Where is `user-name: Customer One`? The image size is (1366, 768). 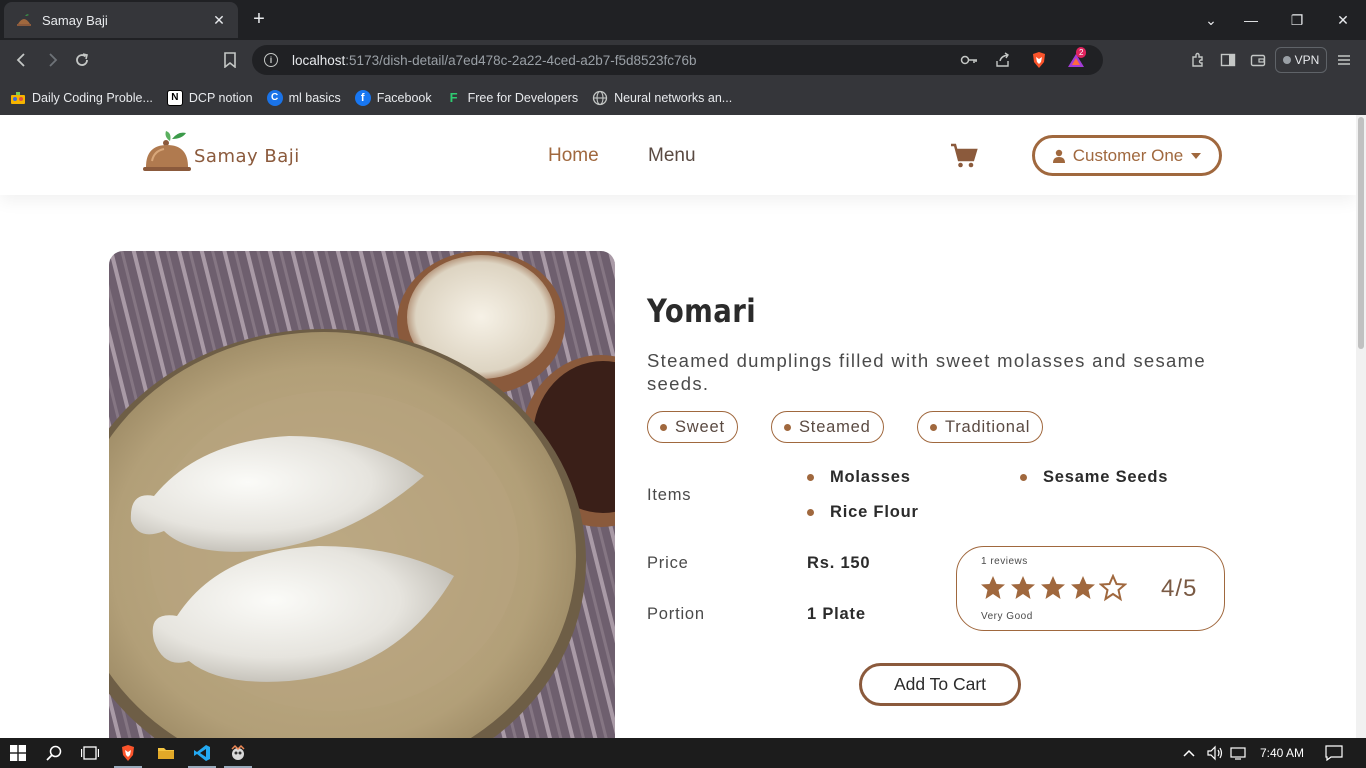 user-name: Customer One is located at coordinates (1128, 155).